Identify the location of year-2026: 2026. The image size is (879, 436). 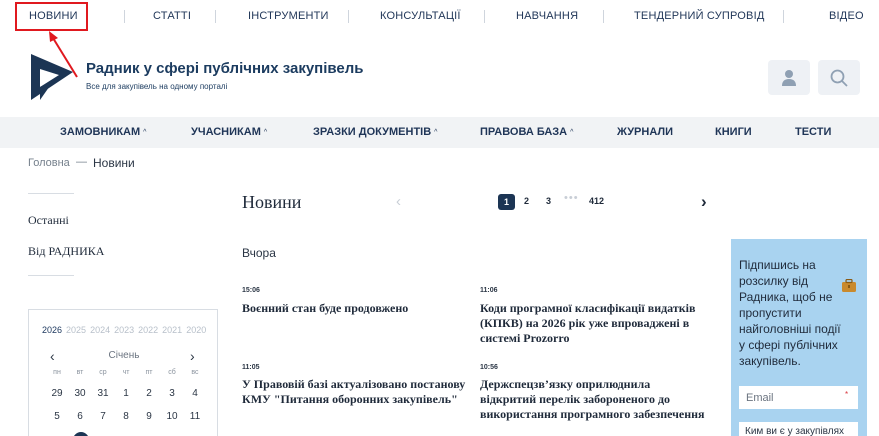
(52, 330).